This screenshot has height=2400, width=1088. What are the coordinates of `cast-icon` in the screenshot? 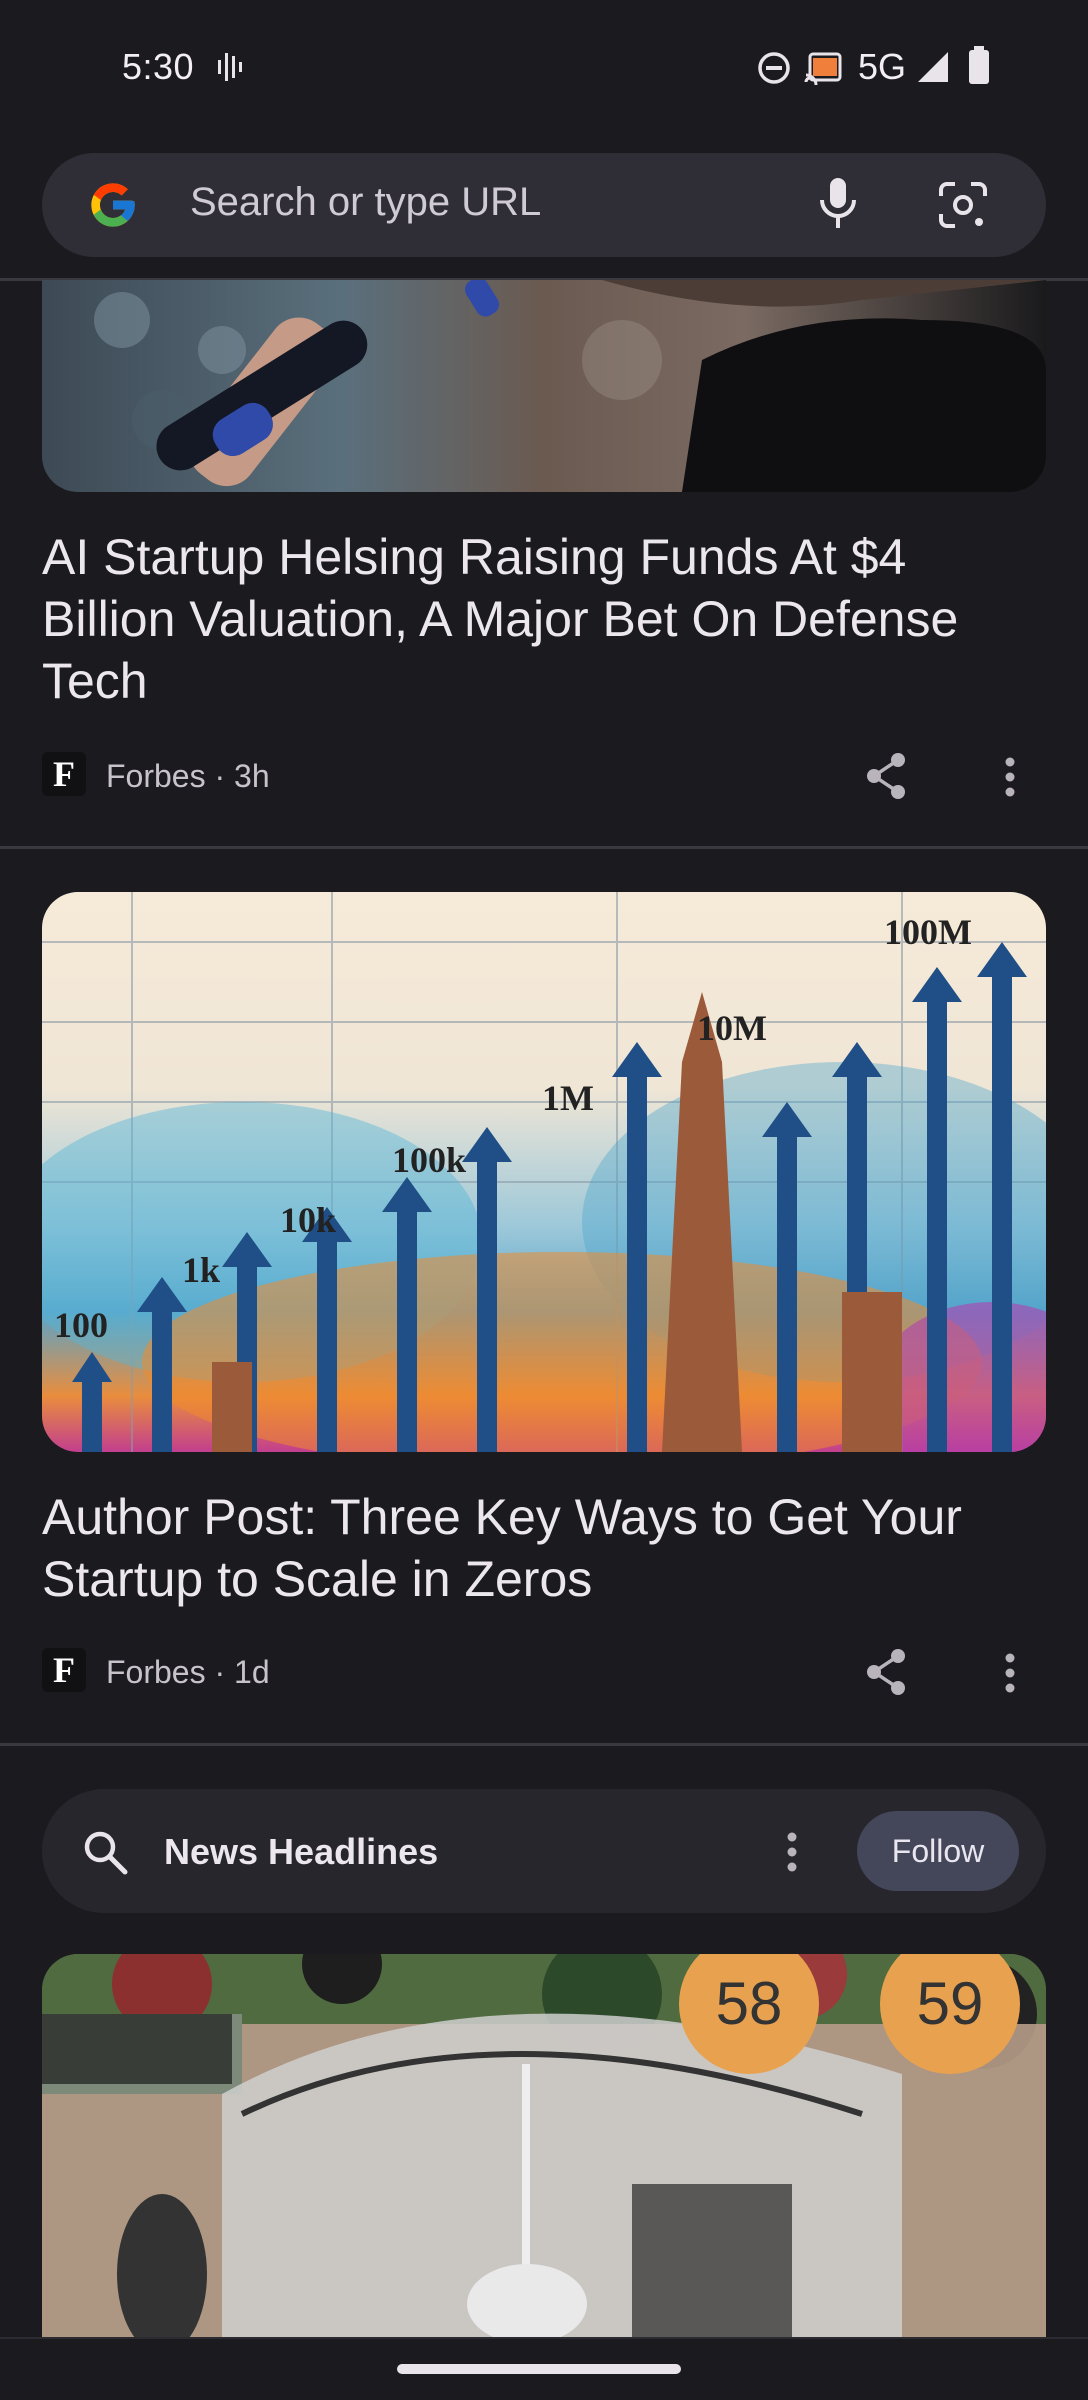 It's located at (823, 69).